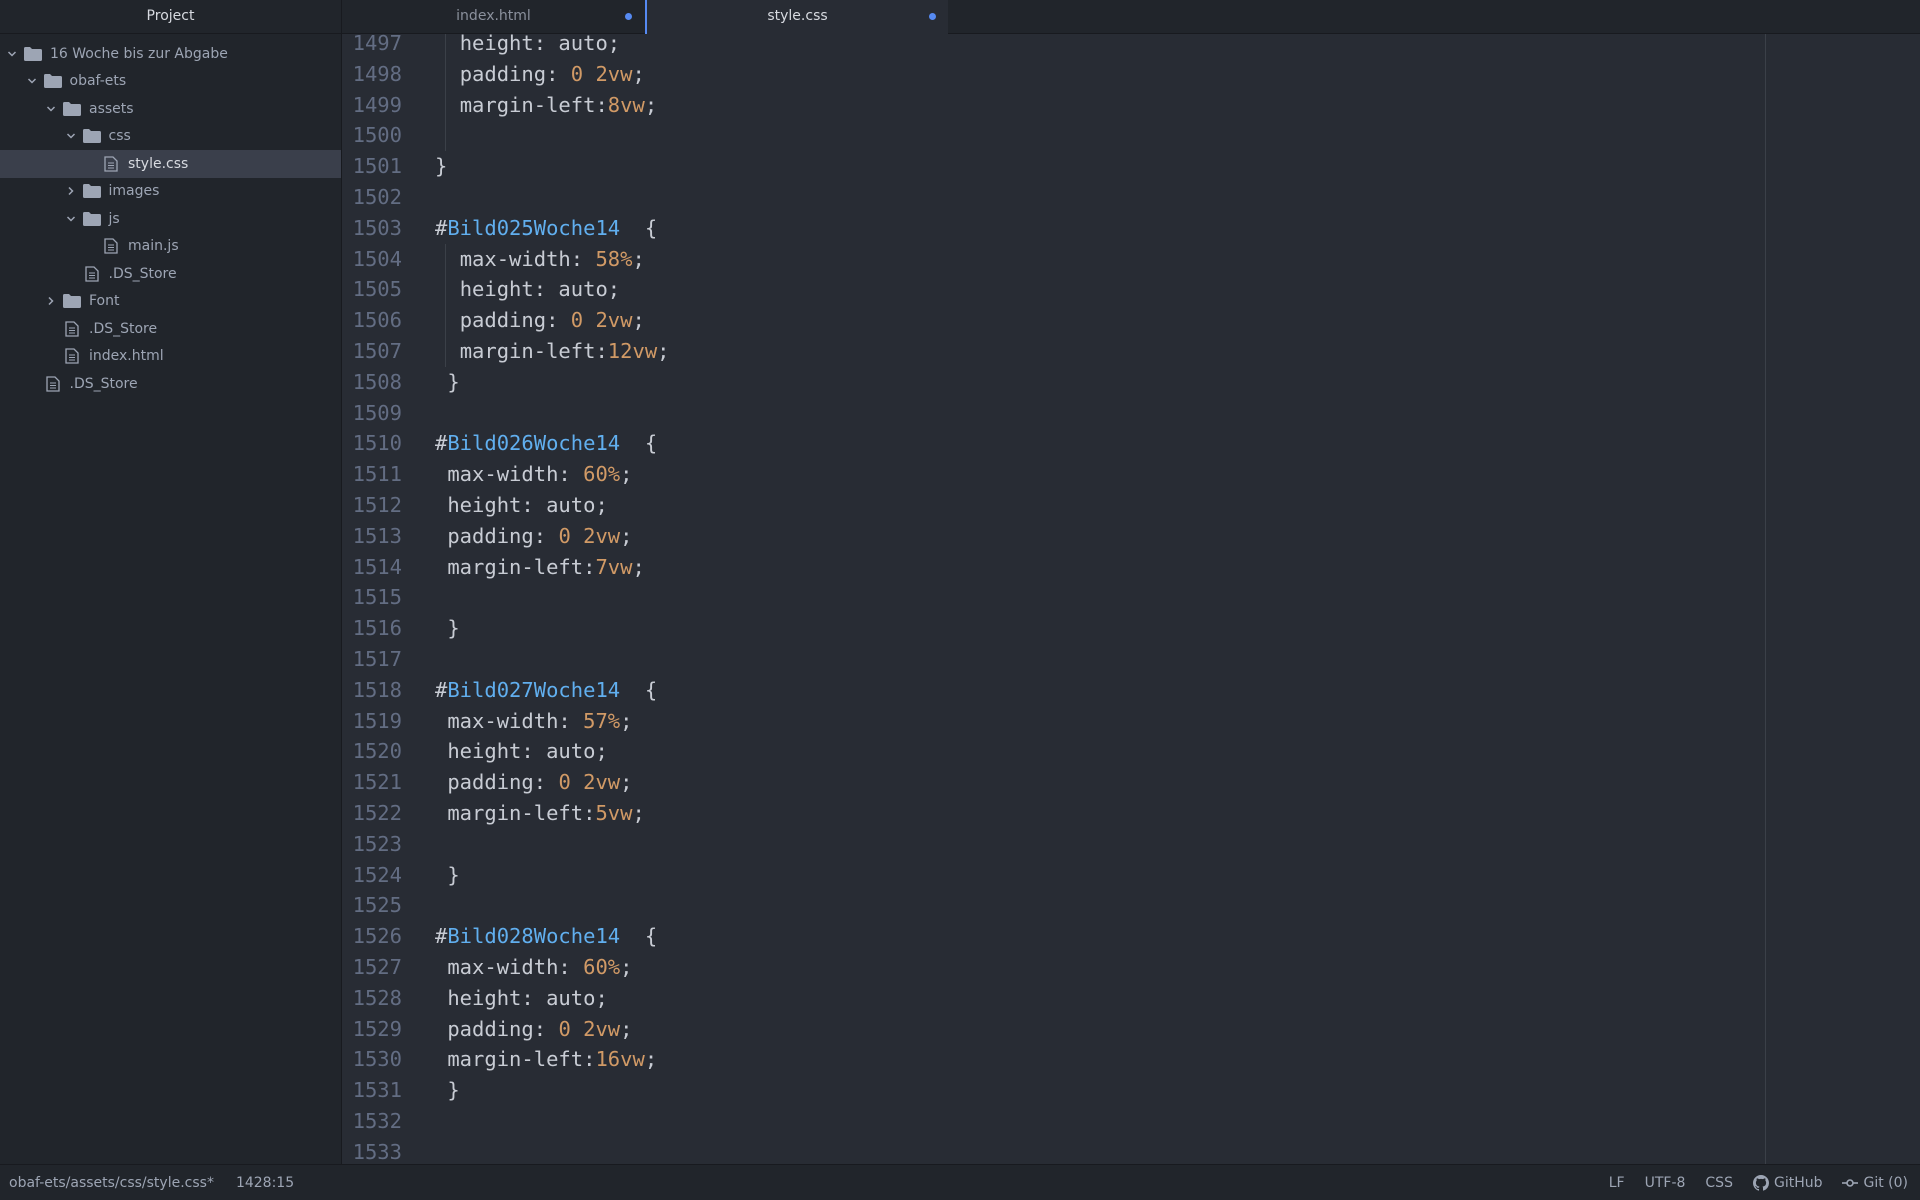 The image size is (1920, 1200). I want to click on line-ending: LF, so click(1617, 1183).